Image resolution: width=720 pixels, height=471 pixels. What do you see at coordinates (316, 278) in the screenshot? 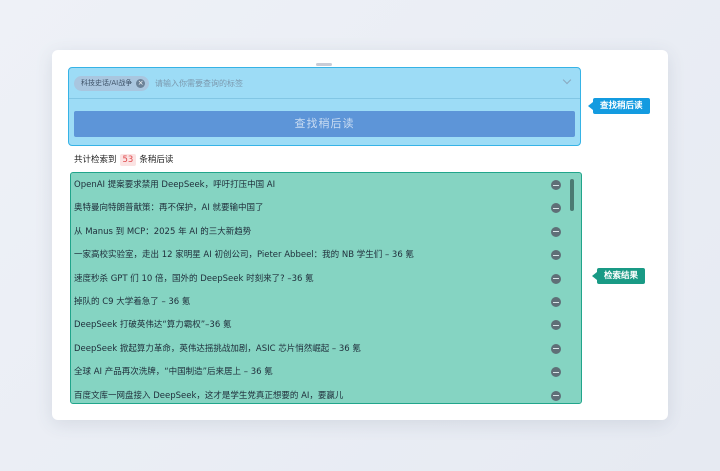
I see `list-item: 速度秒杀 GPT 们 10 倍，国外的 DeepSeek 时刻来了? –36 氪` at bounding box center [316, 278].